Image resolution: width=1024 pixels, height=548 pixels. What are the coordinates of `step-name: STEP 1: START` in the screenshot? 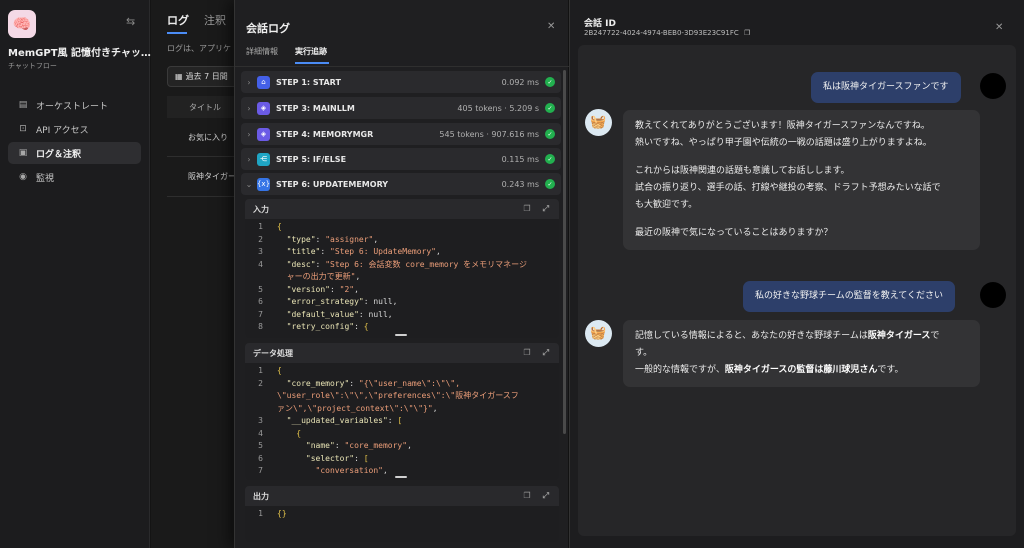 It's located at (308, 82).